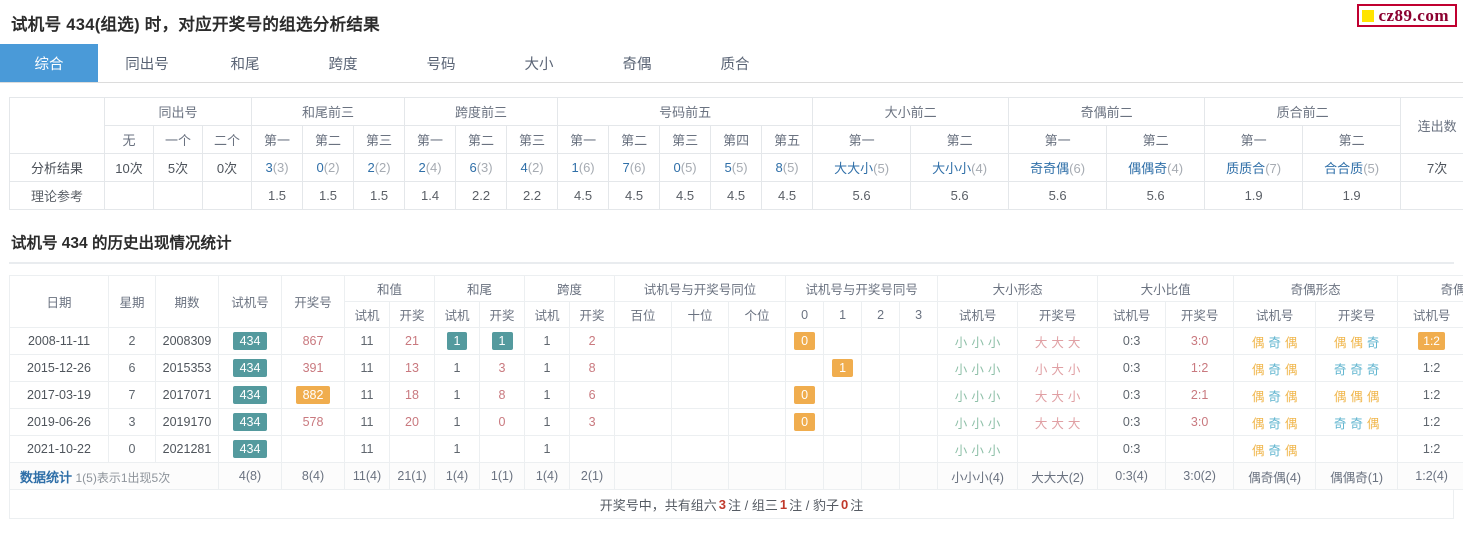 Image resolution: width=1463 pixels, height=559 pixels. Describe the element at coordinates (1431, 167) in the screenshot. I see `summary-cell: 7次` at that location.